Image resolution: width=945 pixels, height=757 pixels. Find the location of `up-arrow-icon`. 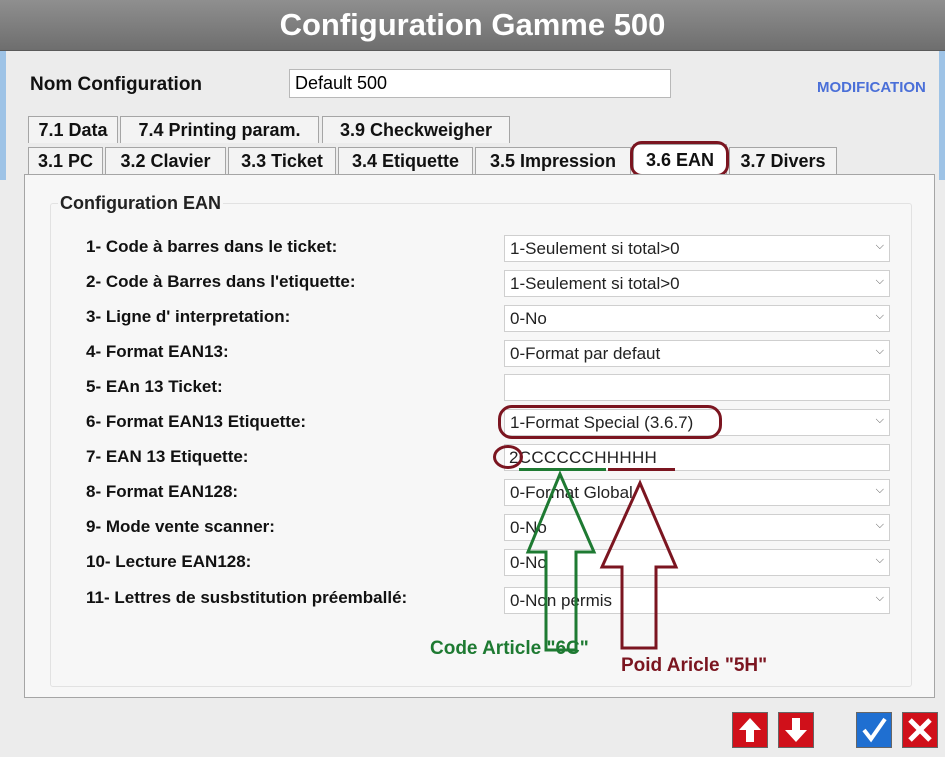

up-arrow-icon is located at coordinates (750, 730).